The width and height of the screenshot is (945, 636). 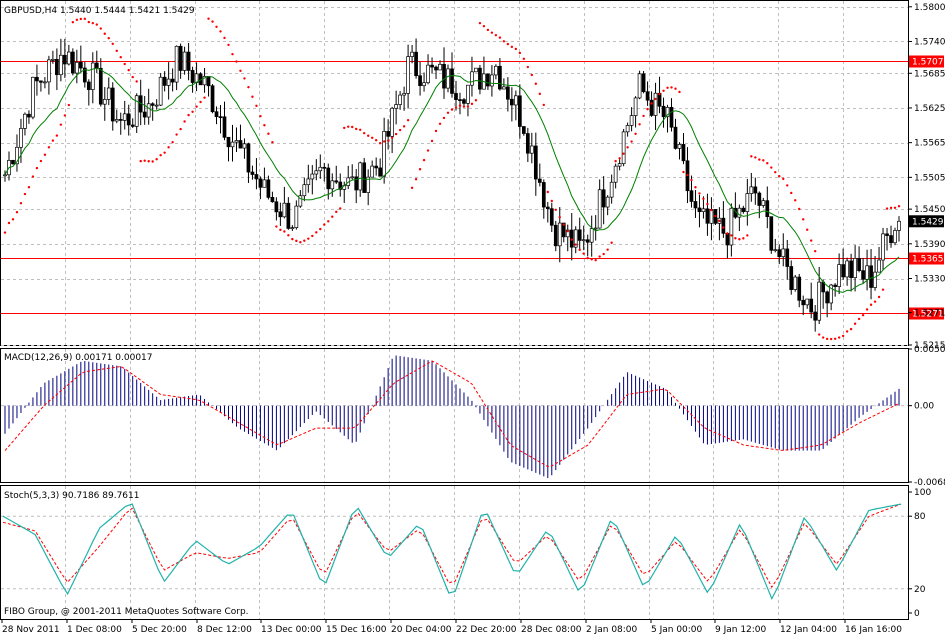 What do you see at coordinates (78, 358) in the screenshot?
I see `macd-title: MACD(12,26,9) 0.00171 0.00017` at bounding box center [78, 358].